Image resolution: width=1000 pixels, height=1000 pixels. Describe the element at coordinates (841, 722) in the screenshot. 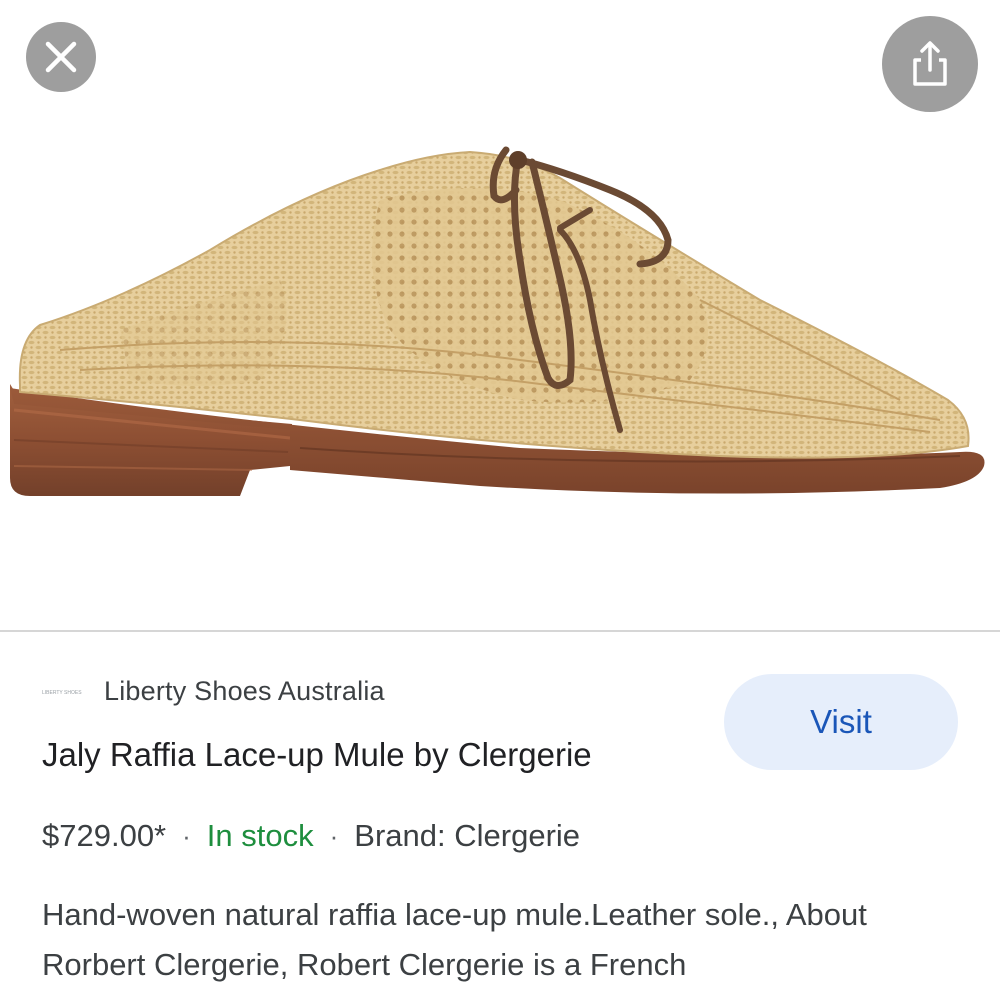

I see `visit-button: Visit` at that location.